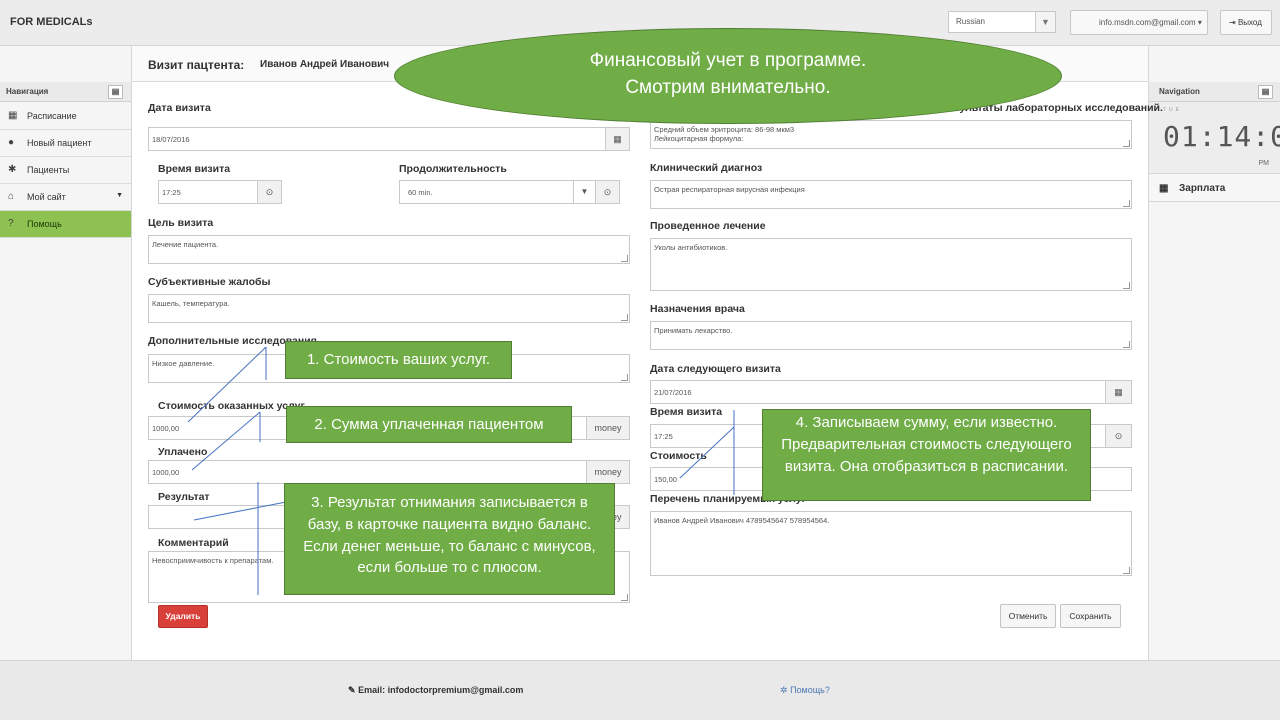 The width and height of the screenshot is (1280, 720). What do you see at coordinates (181, 223) in the screenshot?
I see `purpose-label: Цель визита` at bounding box center [181, 223].